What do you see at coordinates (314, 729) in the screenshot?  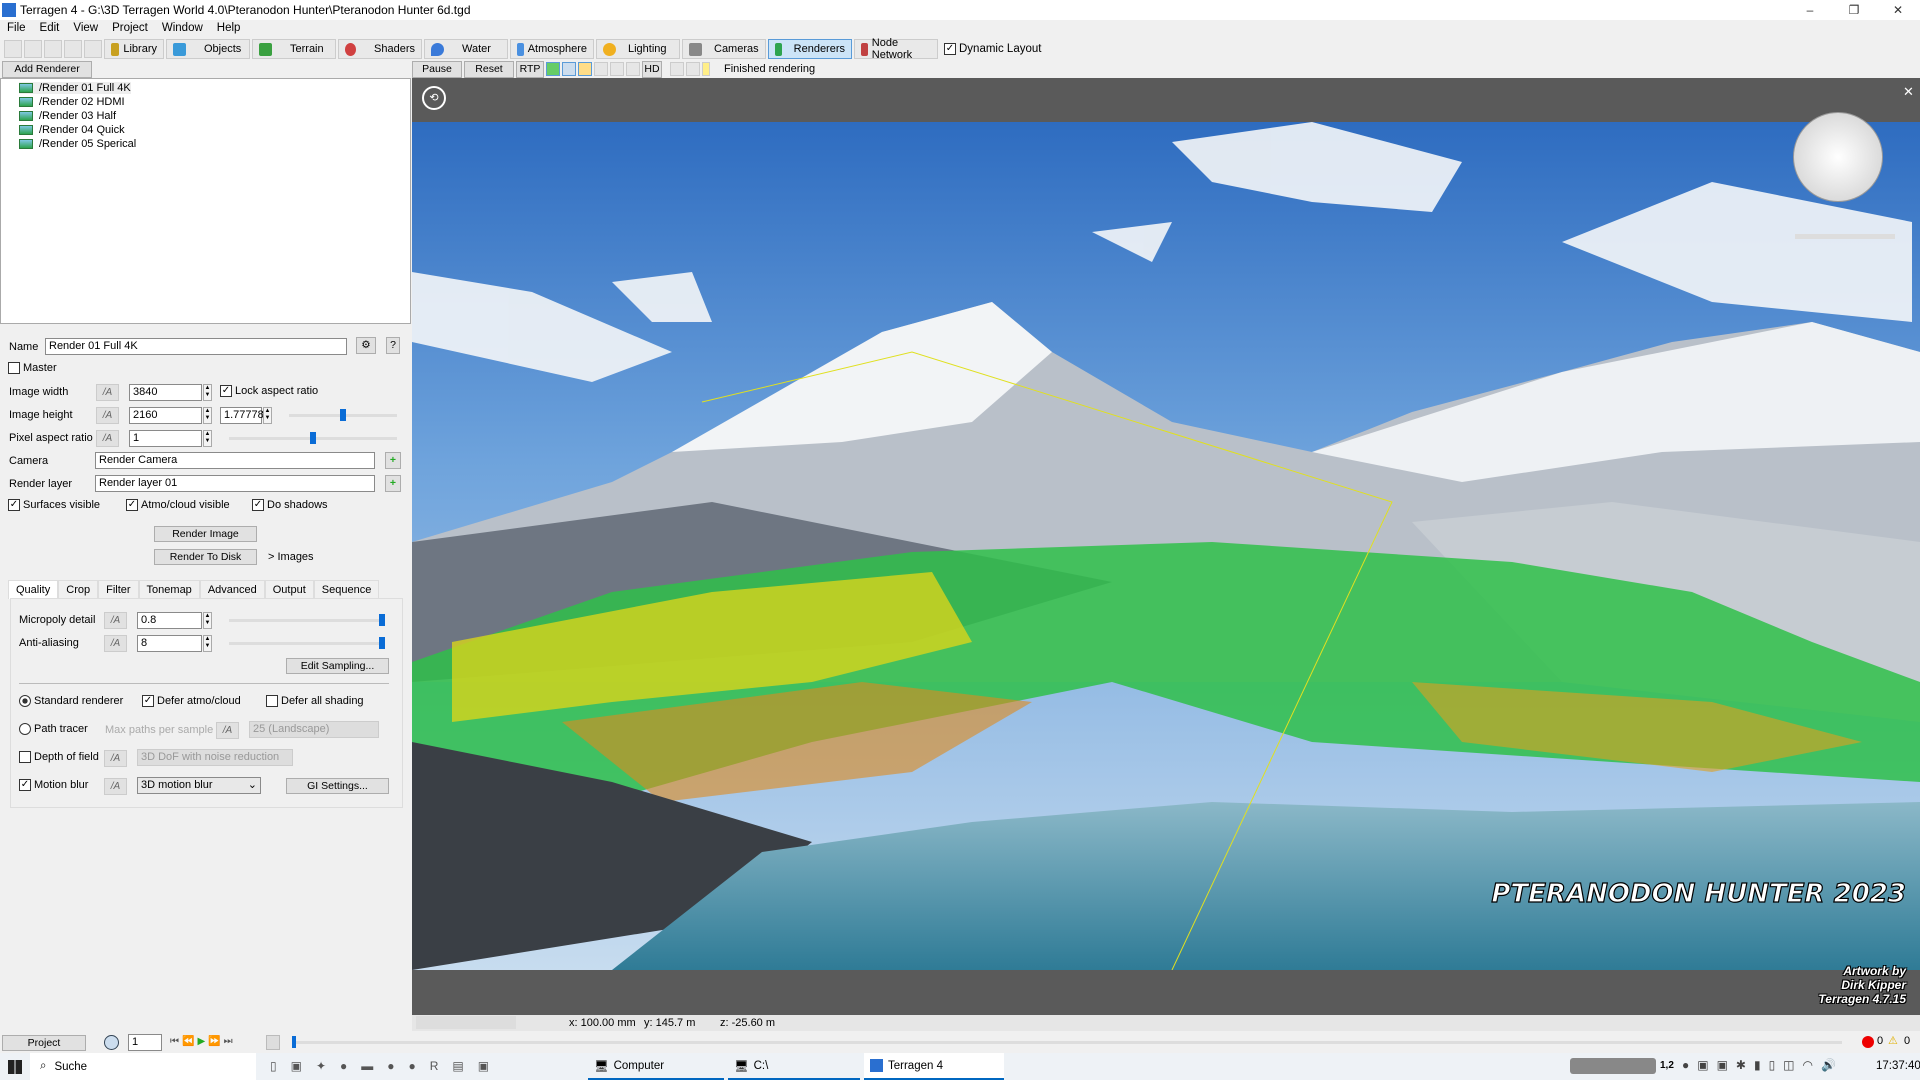 I see `max-paths-select: 25 (Landscape)` at bounding box center [314, 729].